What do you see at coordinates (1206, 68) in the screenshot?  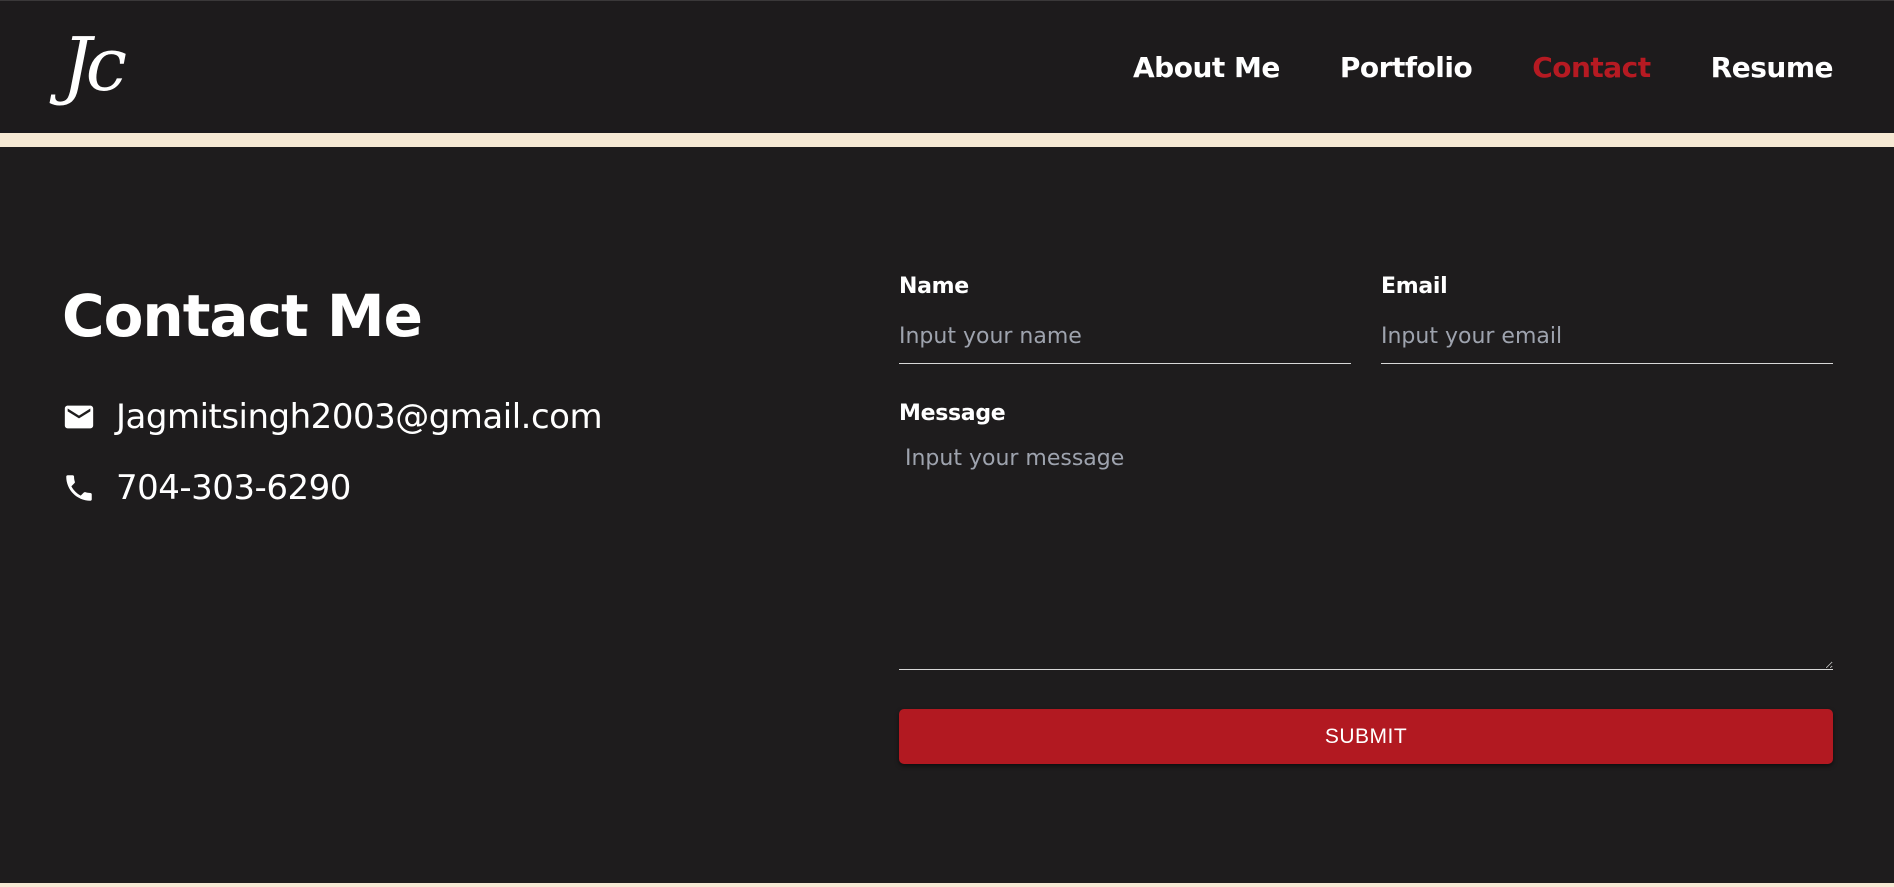 I see `nav-about-me: About Me` at bounding box center [1206, 68].